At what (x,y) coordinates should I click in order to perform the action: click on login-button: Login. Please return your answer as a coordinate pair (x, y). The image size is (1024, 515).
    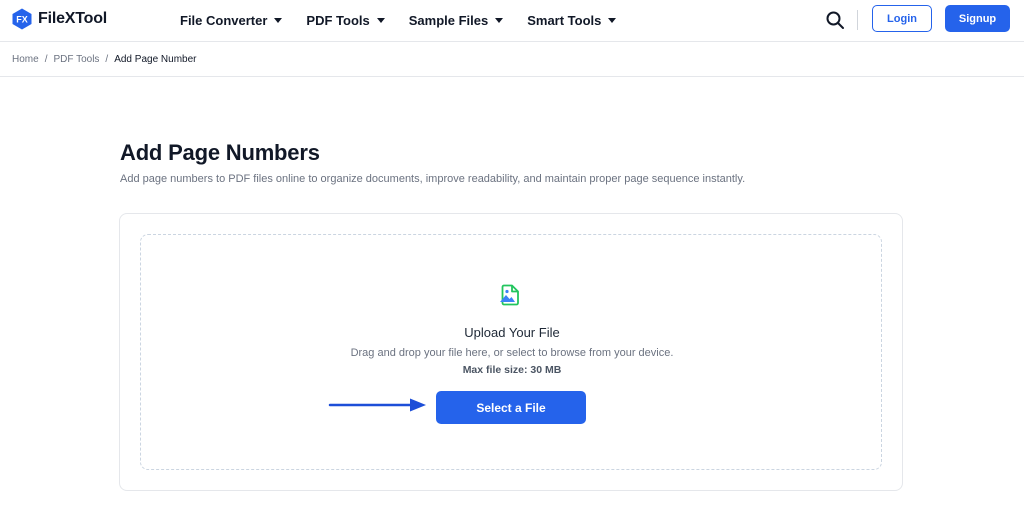
    Looking at the image, I should click on (902, 18).